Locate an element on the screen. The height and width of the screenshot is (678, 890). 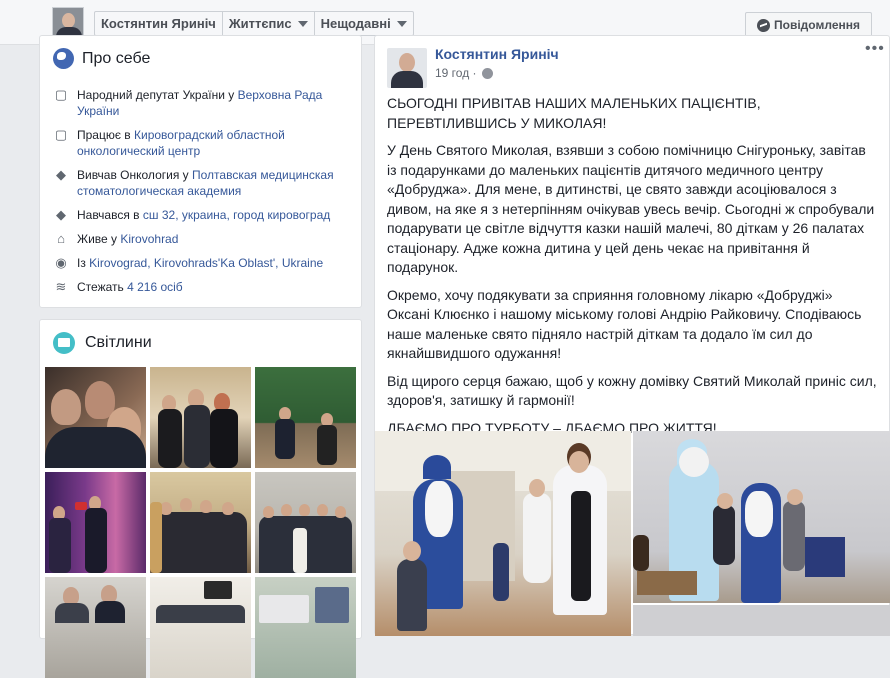
breadcrumb: Костянтин Яриніч Життєпис Нещодавні is located at coordinates (254, 23).